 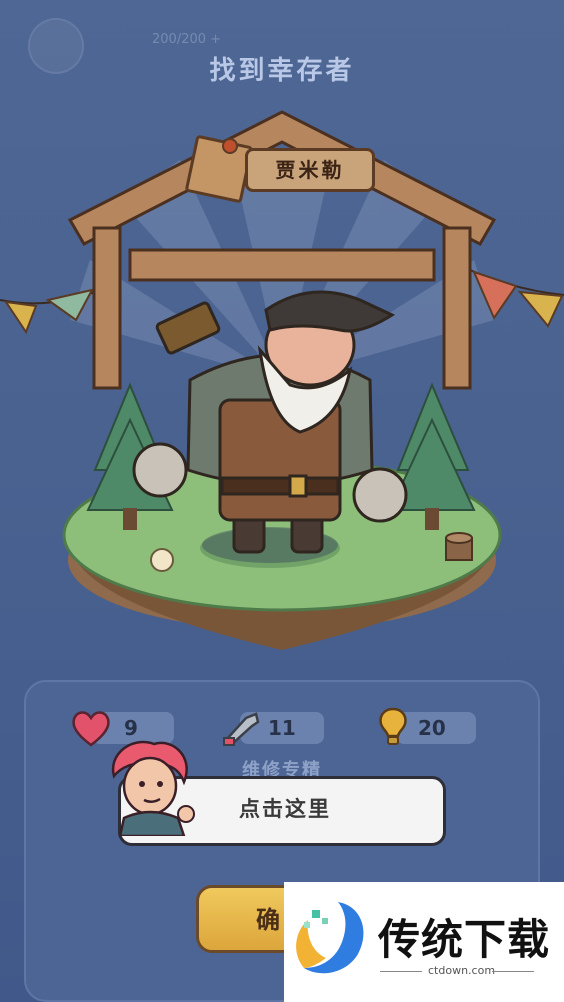 I want to click on lightbulb-icon, so click(x=393, y=726).